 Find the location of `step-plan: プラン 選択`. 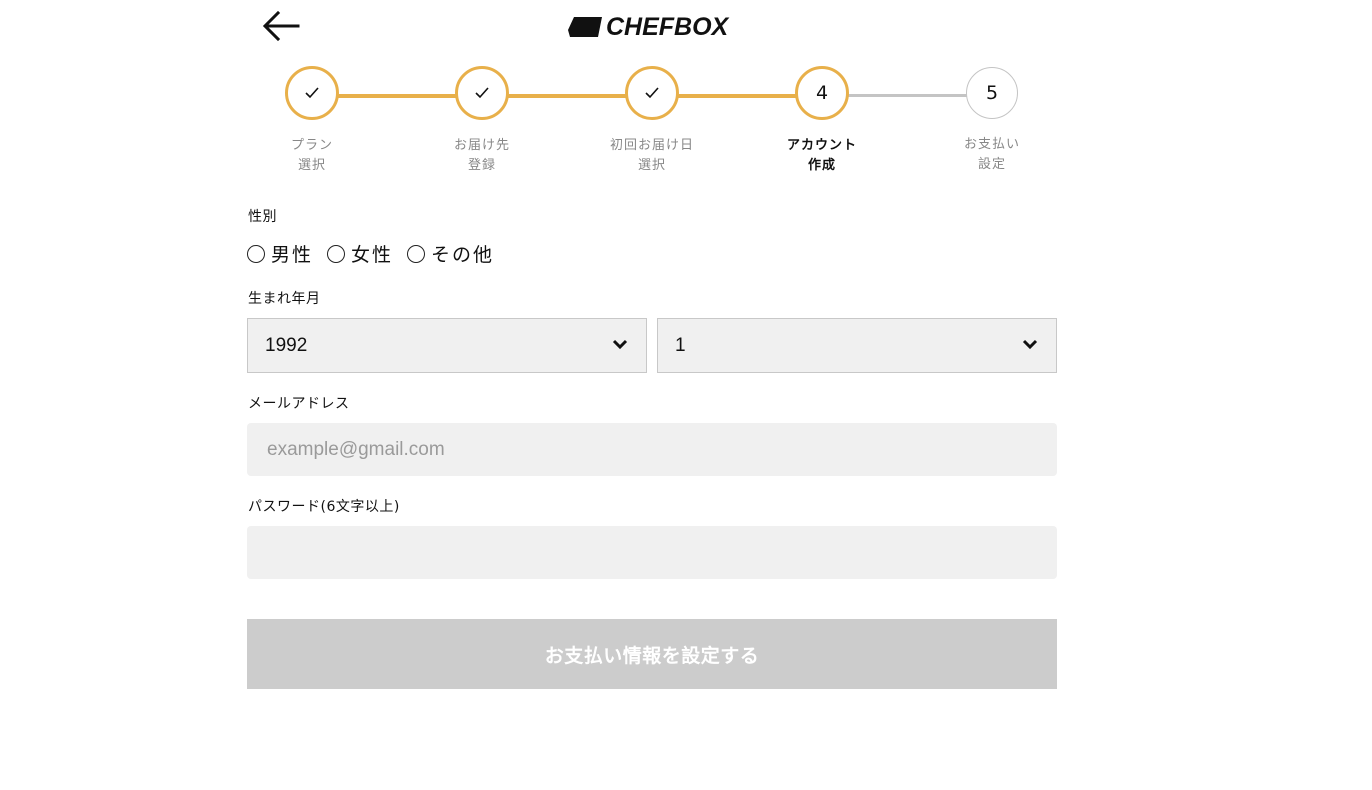

step-plan: プラン 選択 is located at coordinates (312, 121).